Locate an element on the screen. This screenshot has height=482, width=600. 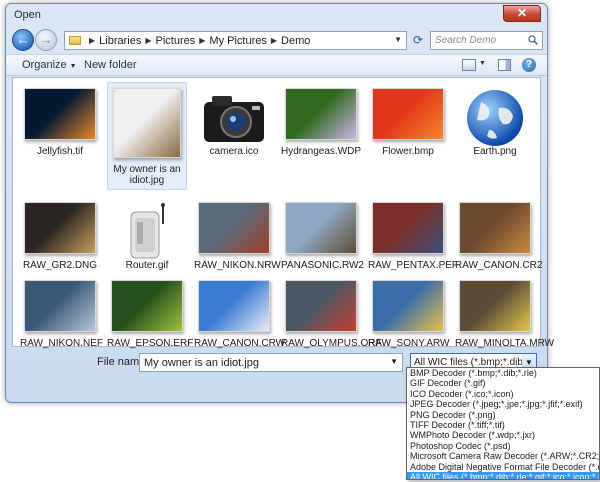
breadcrumb-pictures: Pictures is located at coordinates (176, 41).